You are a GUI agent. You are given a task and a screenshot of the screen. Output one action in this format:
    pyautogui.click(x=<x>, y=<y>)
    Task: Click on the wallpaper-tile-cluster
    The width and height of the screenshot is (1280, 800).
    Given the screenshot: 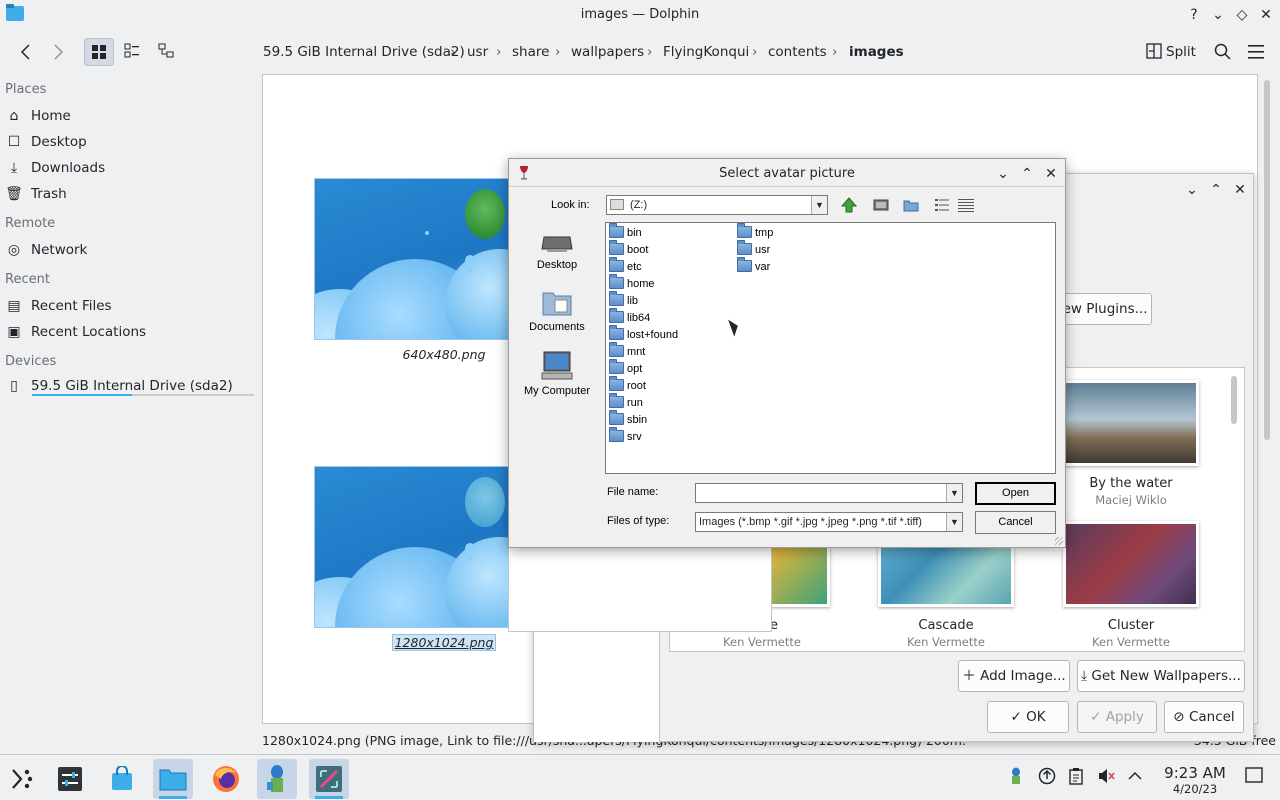 What is the action you would take?
    pyautogui.click(x=1131, y=564)
    